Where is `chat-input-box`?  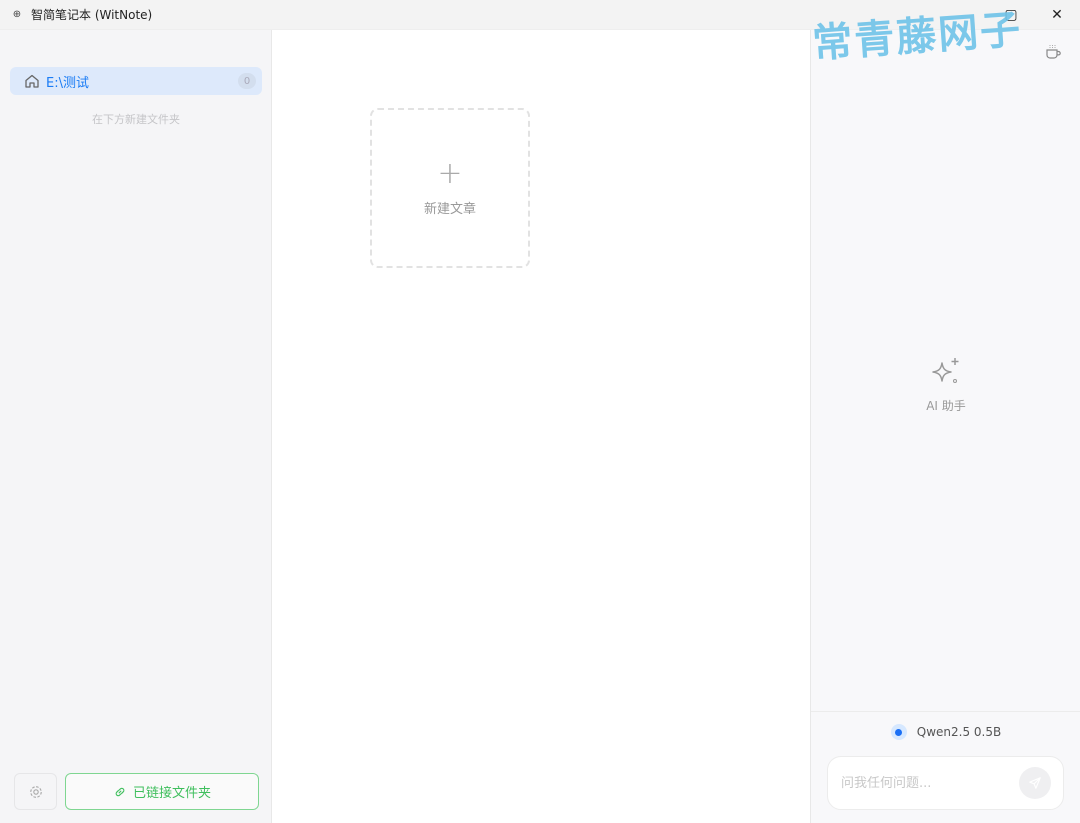 chat-input-box is located at coordinates (945, 783).